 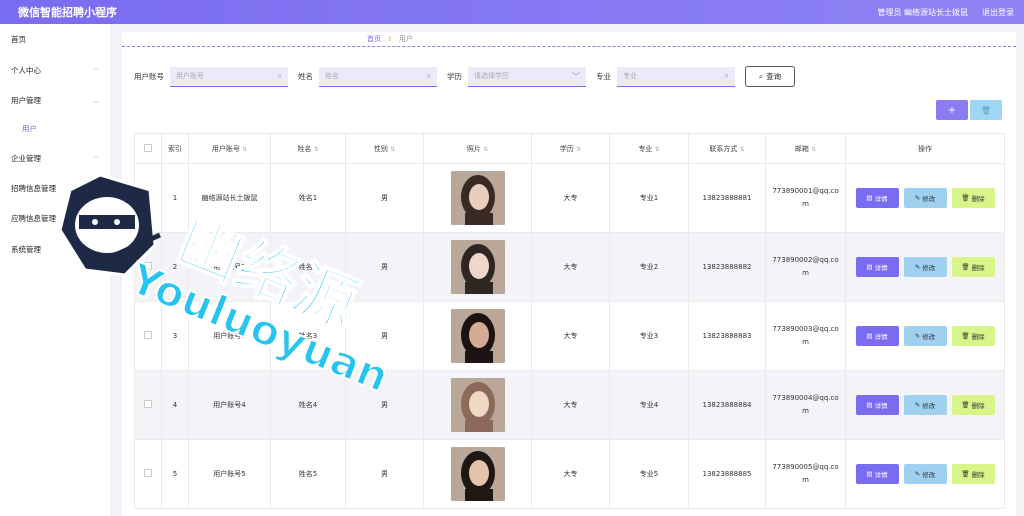 I want to click on cell-index: 2, so click(x=175, y=267).